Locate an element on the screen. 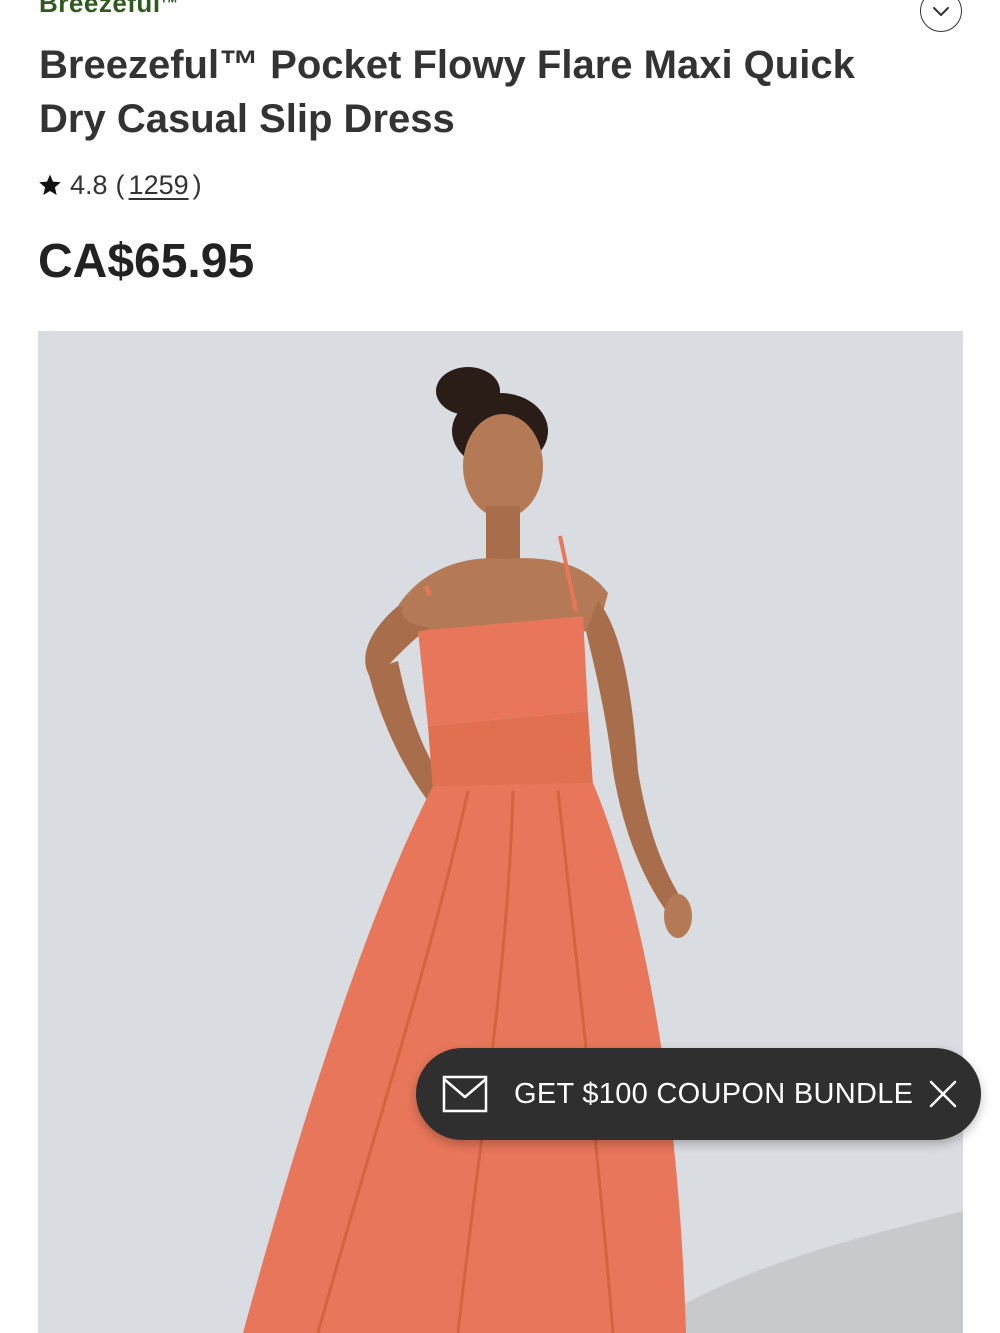 Image resolution: width=1000 pixels, height=1333 pixels. coupon-label: GET $100 COUPON BUNDLE is located at coordinates (714, 1093).